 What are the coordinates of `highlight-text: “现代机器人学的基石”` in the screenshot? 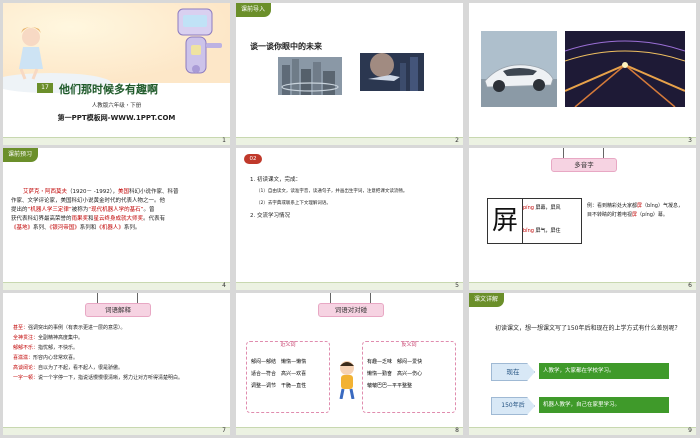 It's located at (116, 210).